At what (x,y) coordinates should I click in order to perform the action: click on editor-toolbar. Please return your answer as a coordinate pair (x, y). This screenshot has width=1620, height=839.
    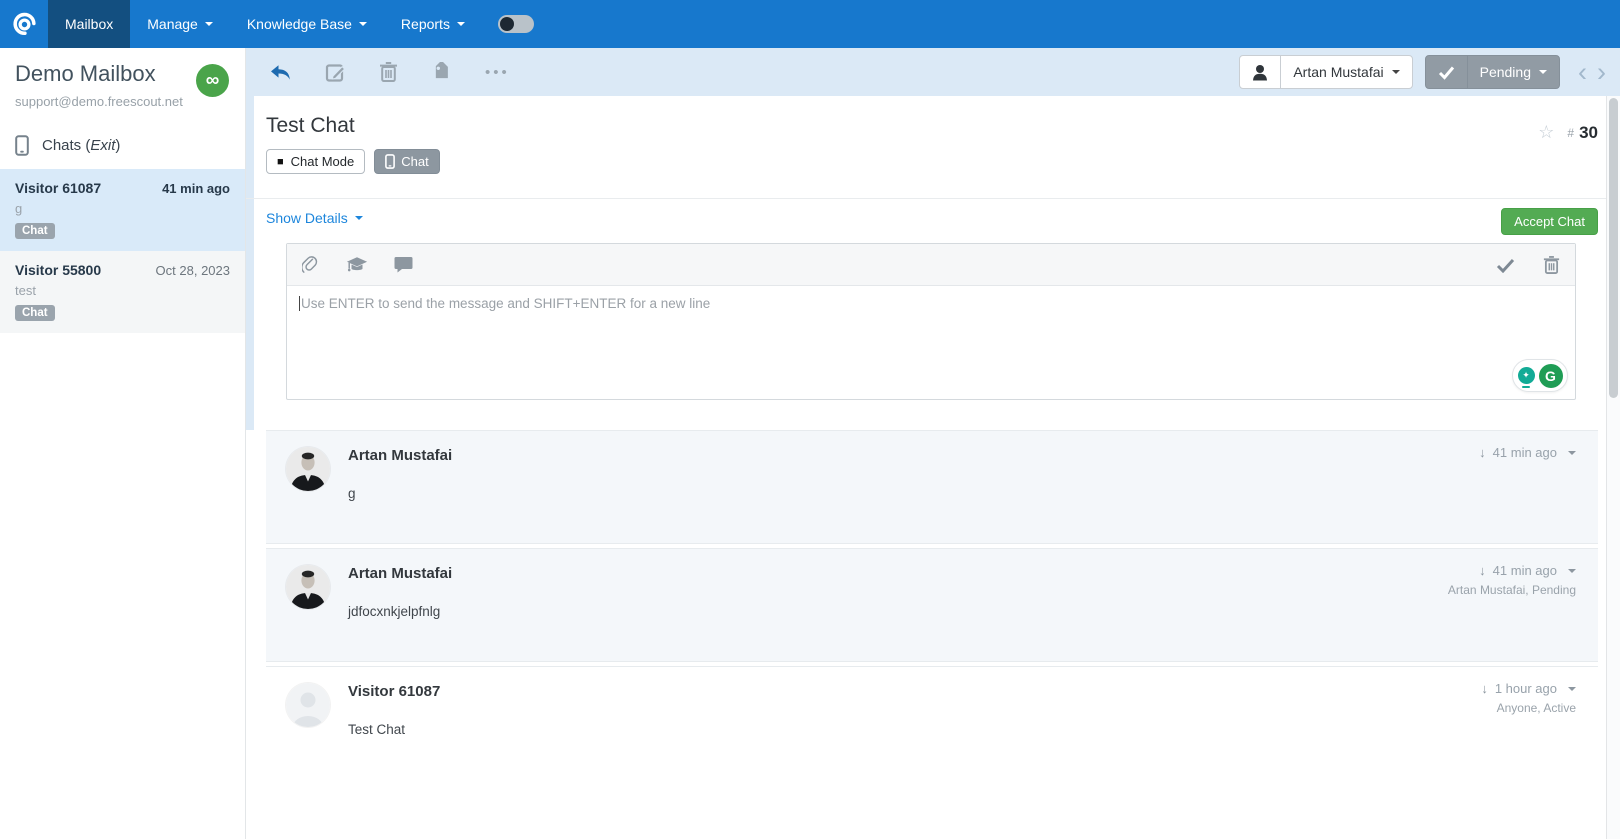
    Looking at the image, I should click on (931, 265).